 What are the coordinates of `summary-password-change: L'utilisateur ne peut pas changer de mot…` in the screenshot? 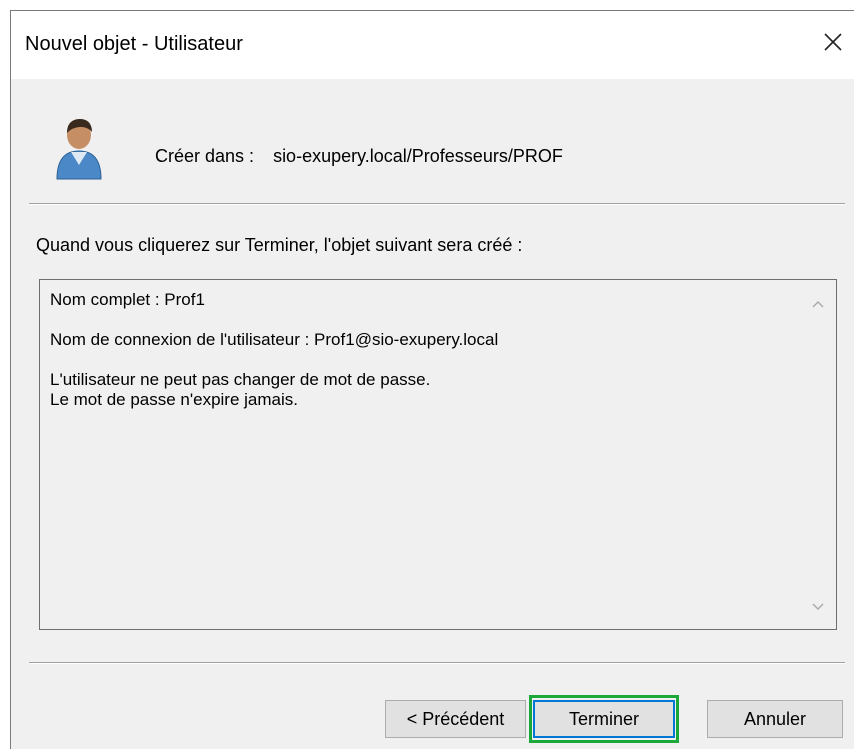 It's located at (240, 379).